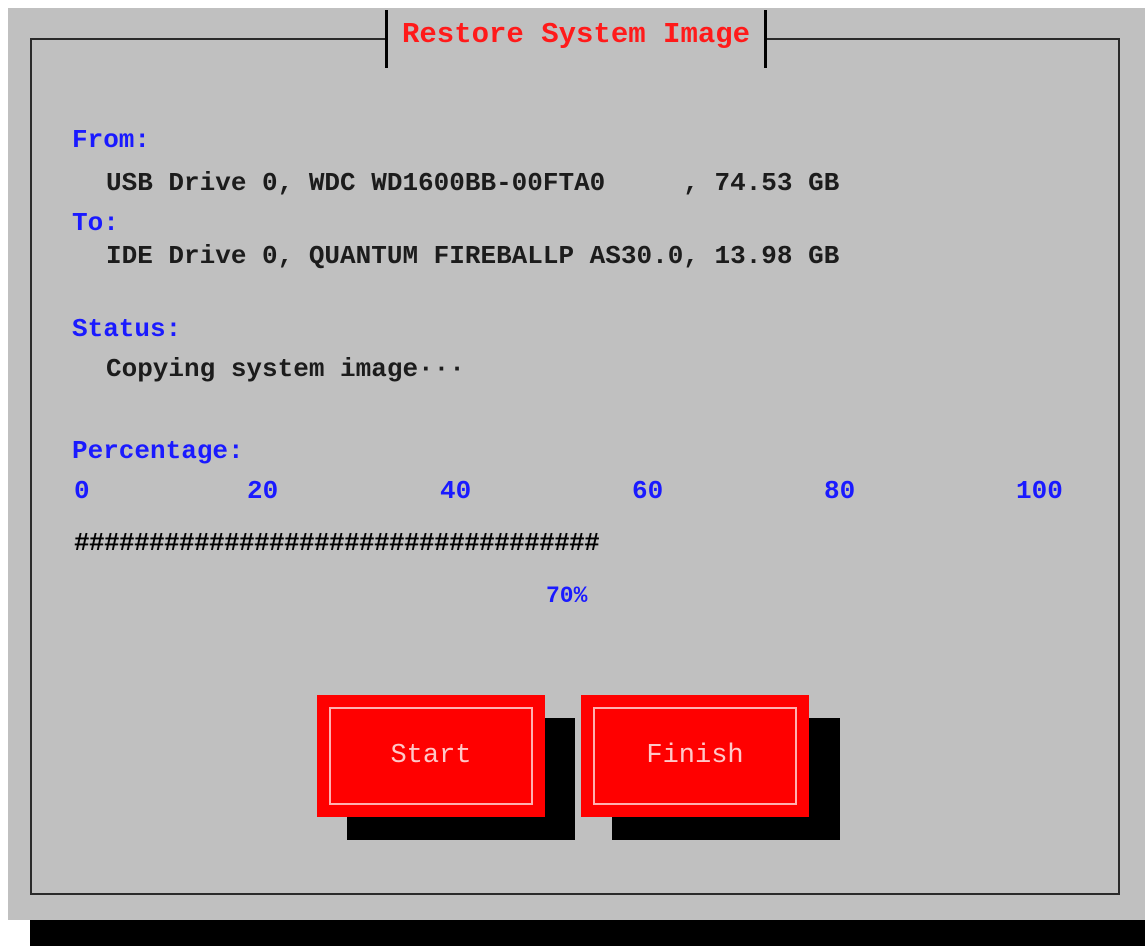 The height and width of the screenshot is (946, 1145). I want to click on from-label: From:, so click(111, 140).